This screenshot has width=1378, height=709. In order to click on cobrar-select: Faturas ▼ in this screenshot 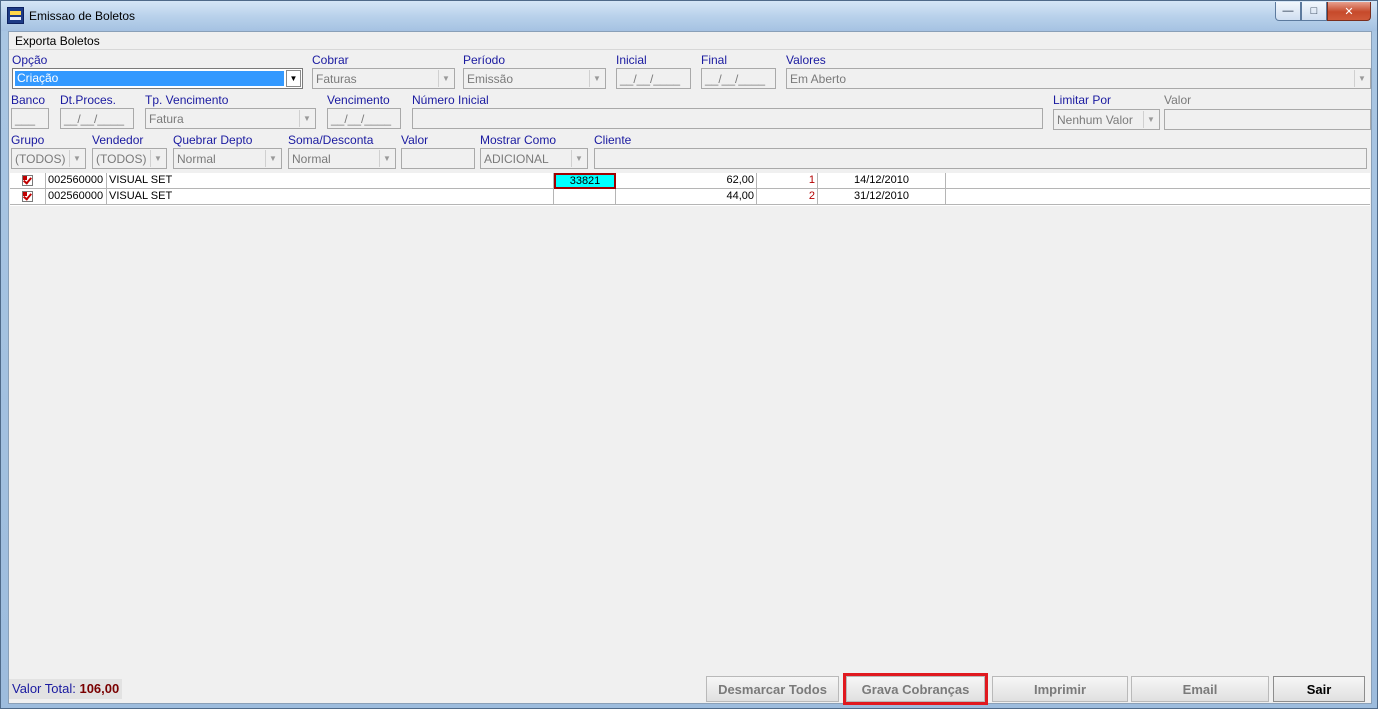, I will do `click(383, 78)`.